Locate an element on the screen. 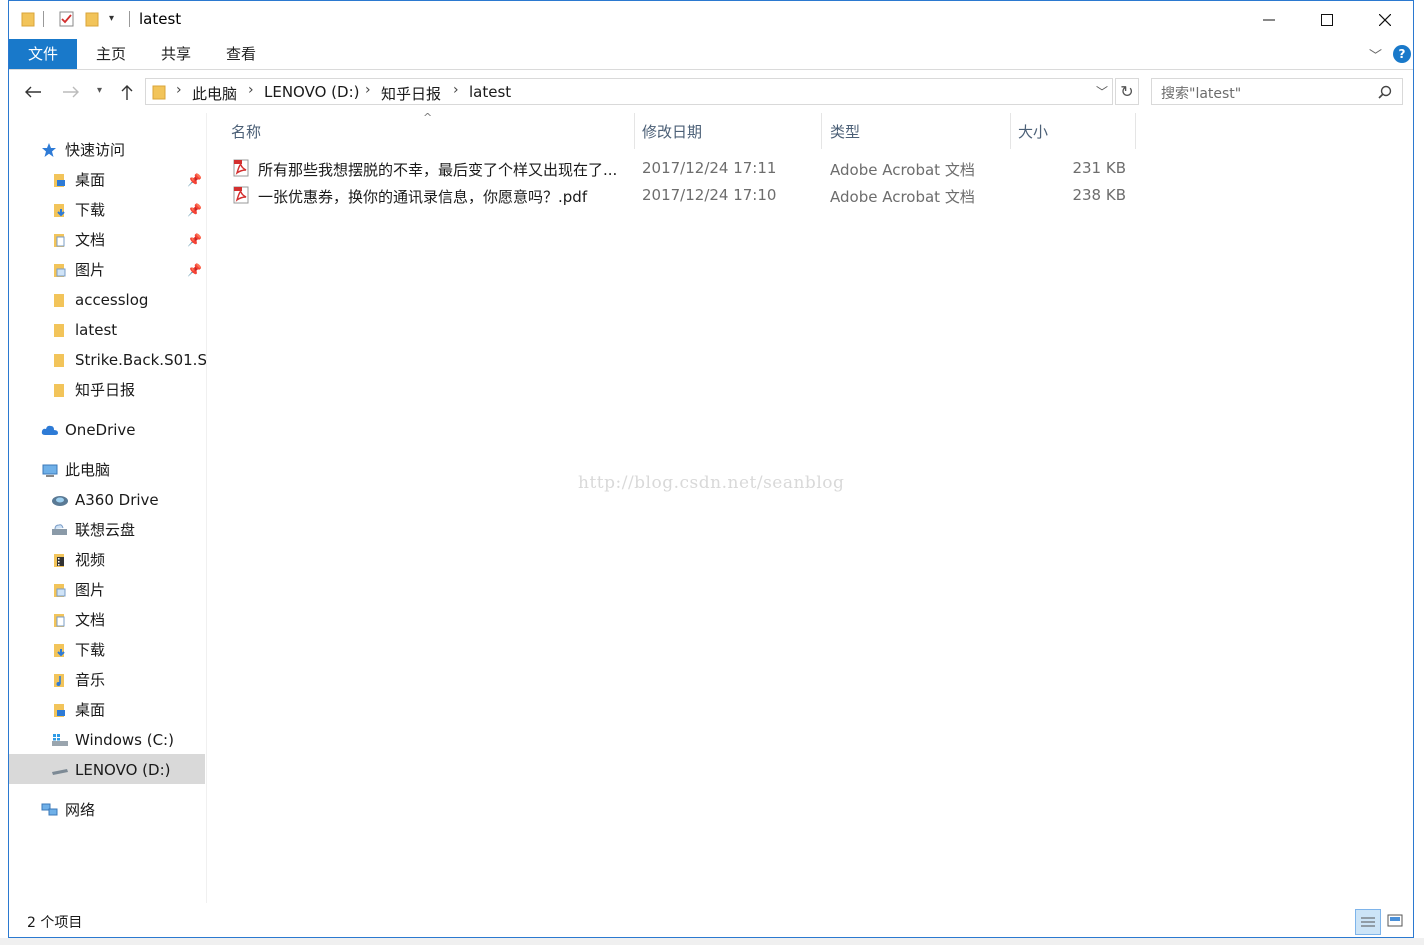  breadcrumb-lenovo-d: LENOVO (D:) is located at coordinates (311, 92).